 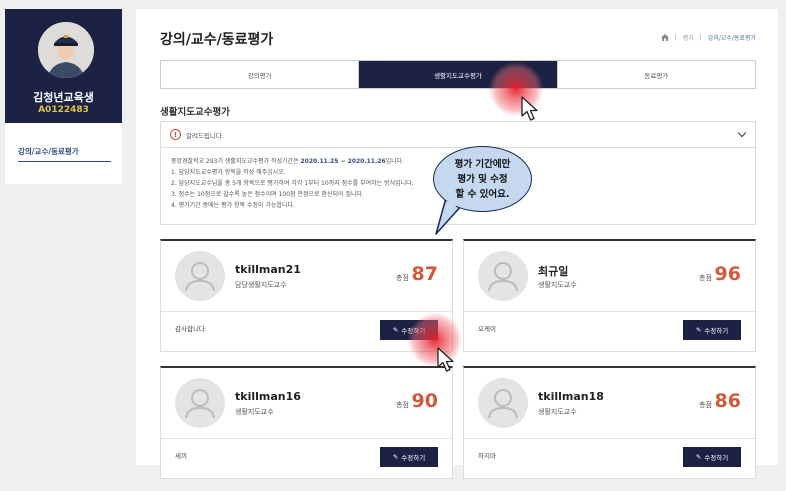 What do you see at coordinates (482, 164) in the screenshot?
I see `callout-line: 평가 기간에만` at bounding box center [482, 164].